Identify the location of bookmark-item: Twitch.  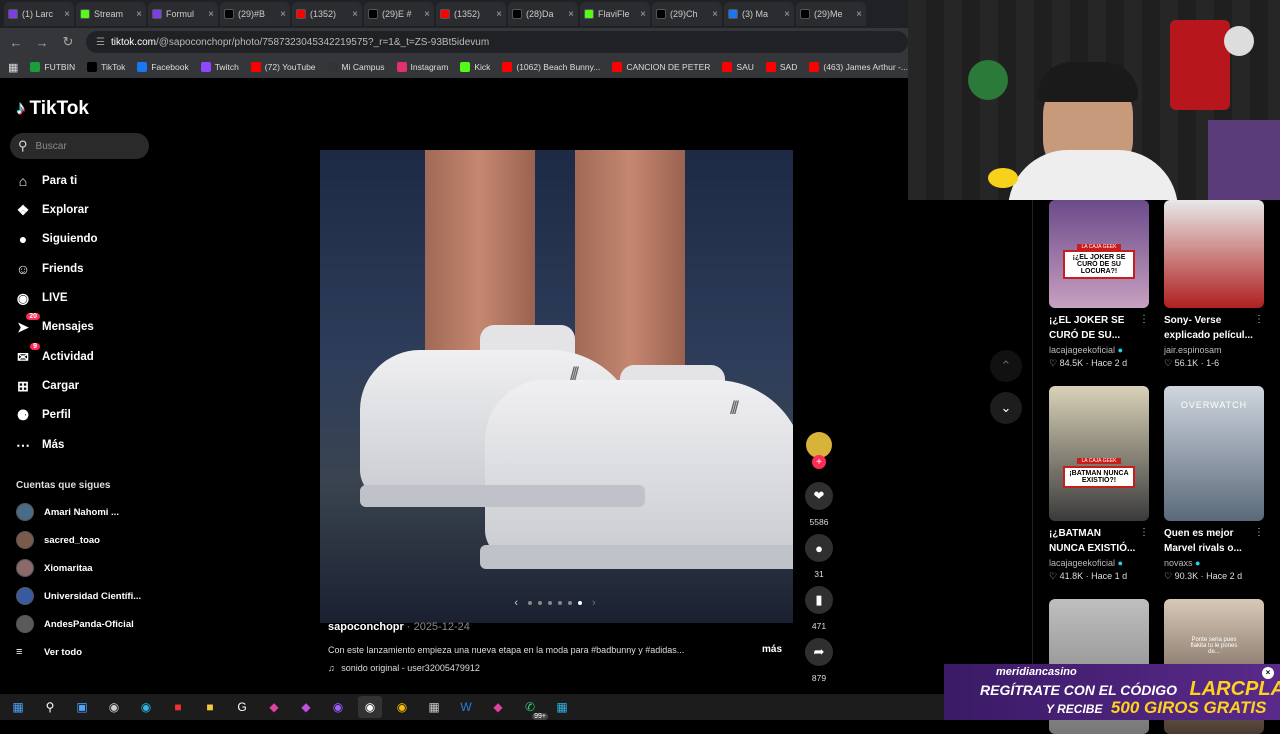
(220, 67).